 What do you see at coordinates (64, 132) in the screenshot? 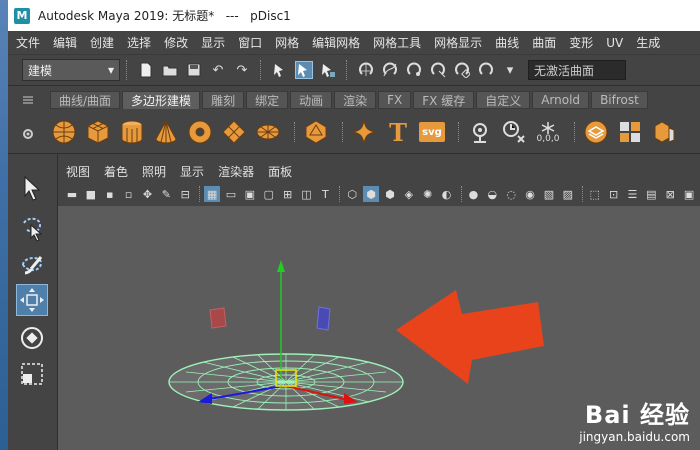
I see `poly-sphere-icon` at bounding box center [64, 132].